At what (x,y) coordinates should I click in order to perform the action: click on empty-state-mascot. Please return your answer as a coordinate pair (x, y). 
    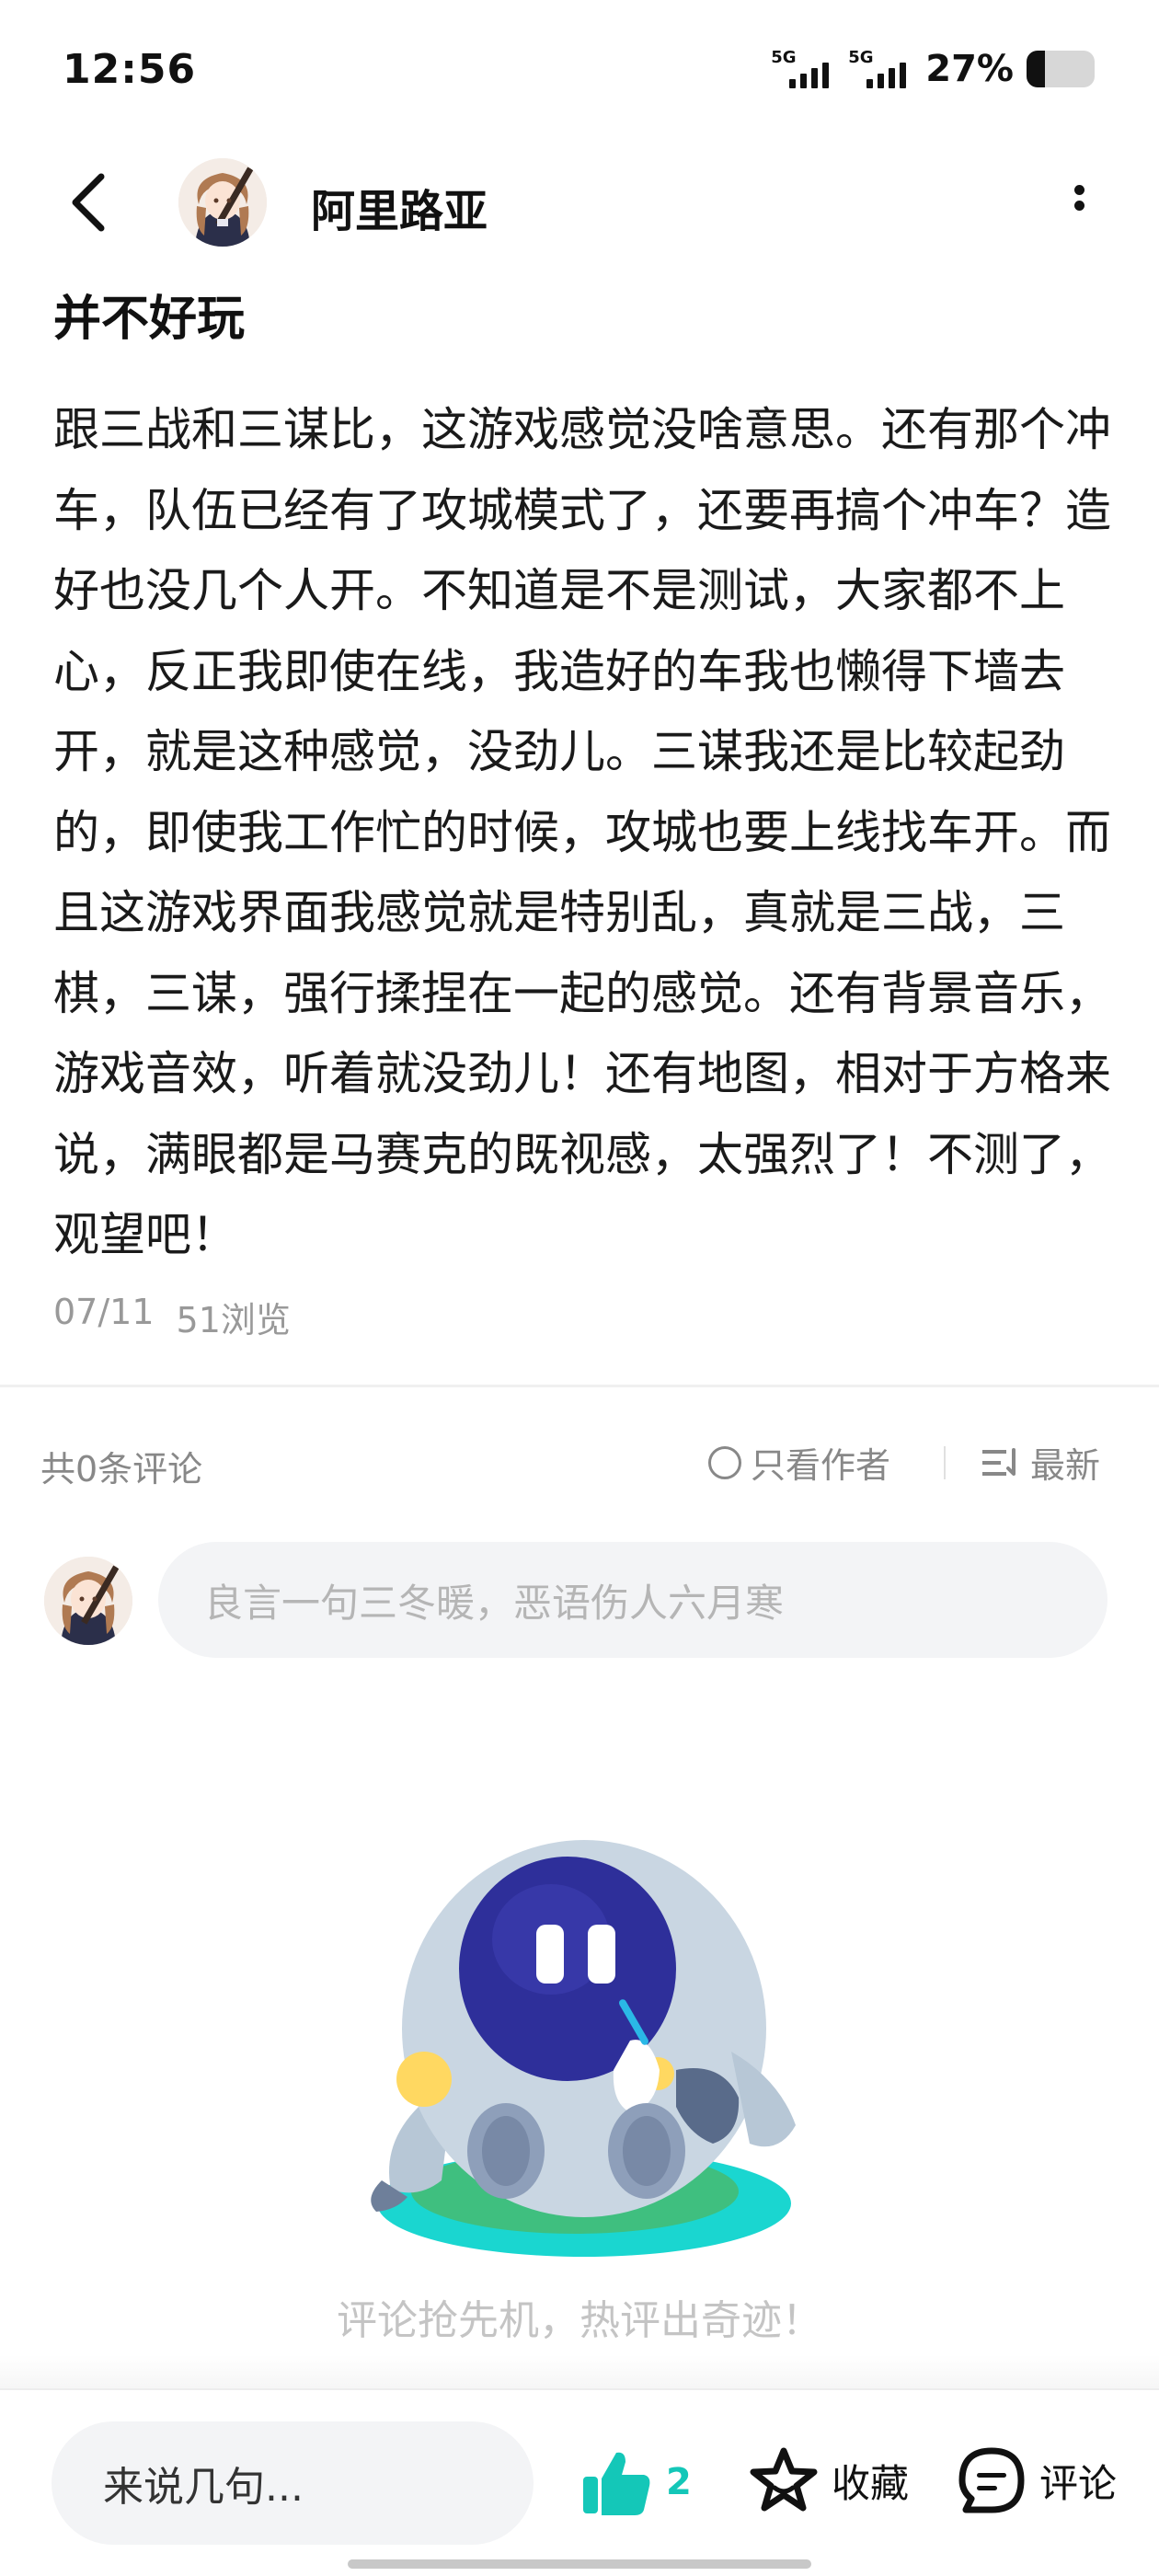
    Looking at the image, I should click on (584, 2051).